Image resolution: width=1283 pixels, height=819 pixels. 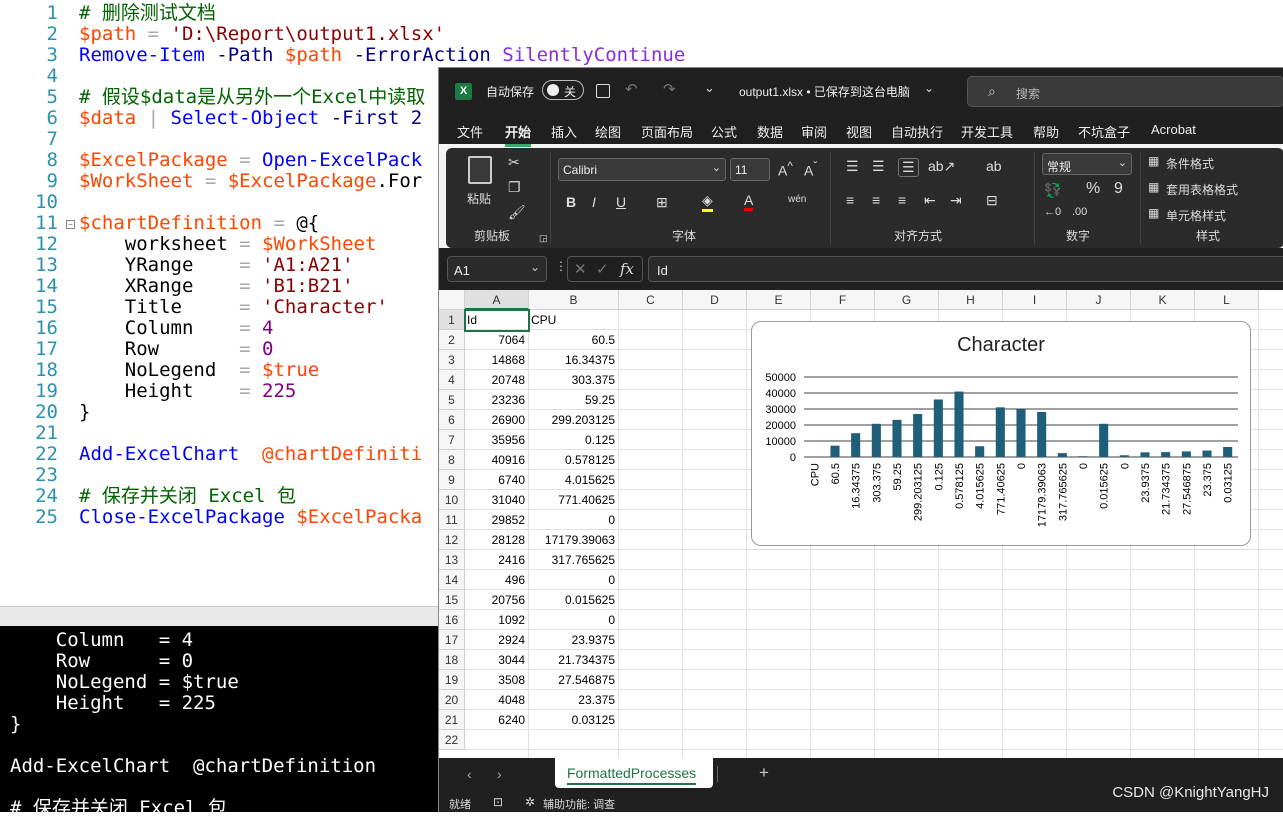 I want to click on cell-A19: 3508, so click(x=496, y=680).